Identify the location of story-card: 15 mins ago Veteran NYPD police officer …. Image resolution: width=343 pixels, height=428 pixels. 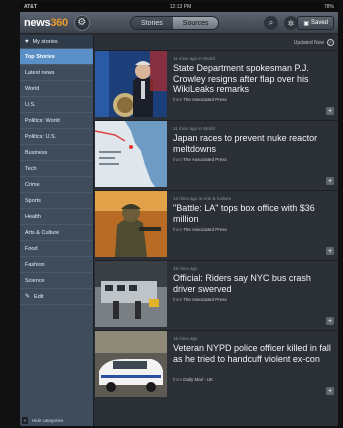
(216, 365).